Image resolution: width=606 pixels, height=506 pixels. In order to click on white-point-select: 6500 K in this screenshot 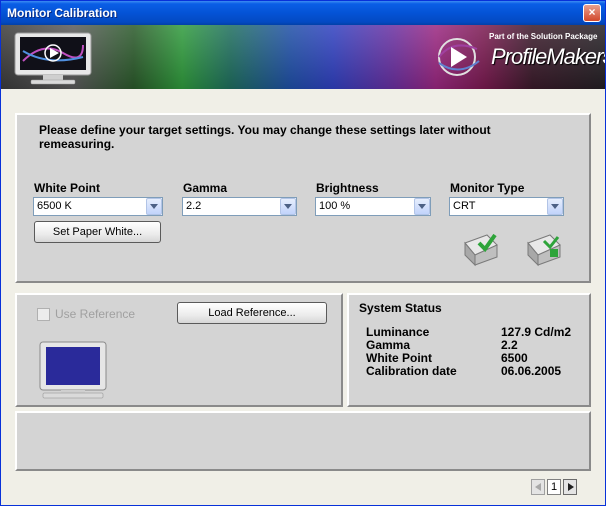, I will do `click(98, 206)`.